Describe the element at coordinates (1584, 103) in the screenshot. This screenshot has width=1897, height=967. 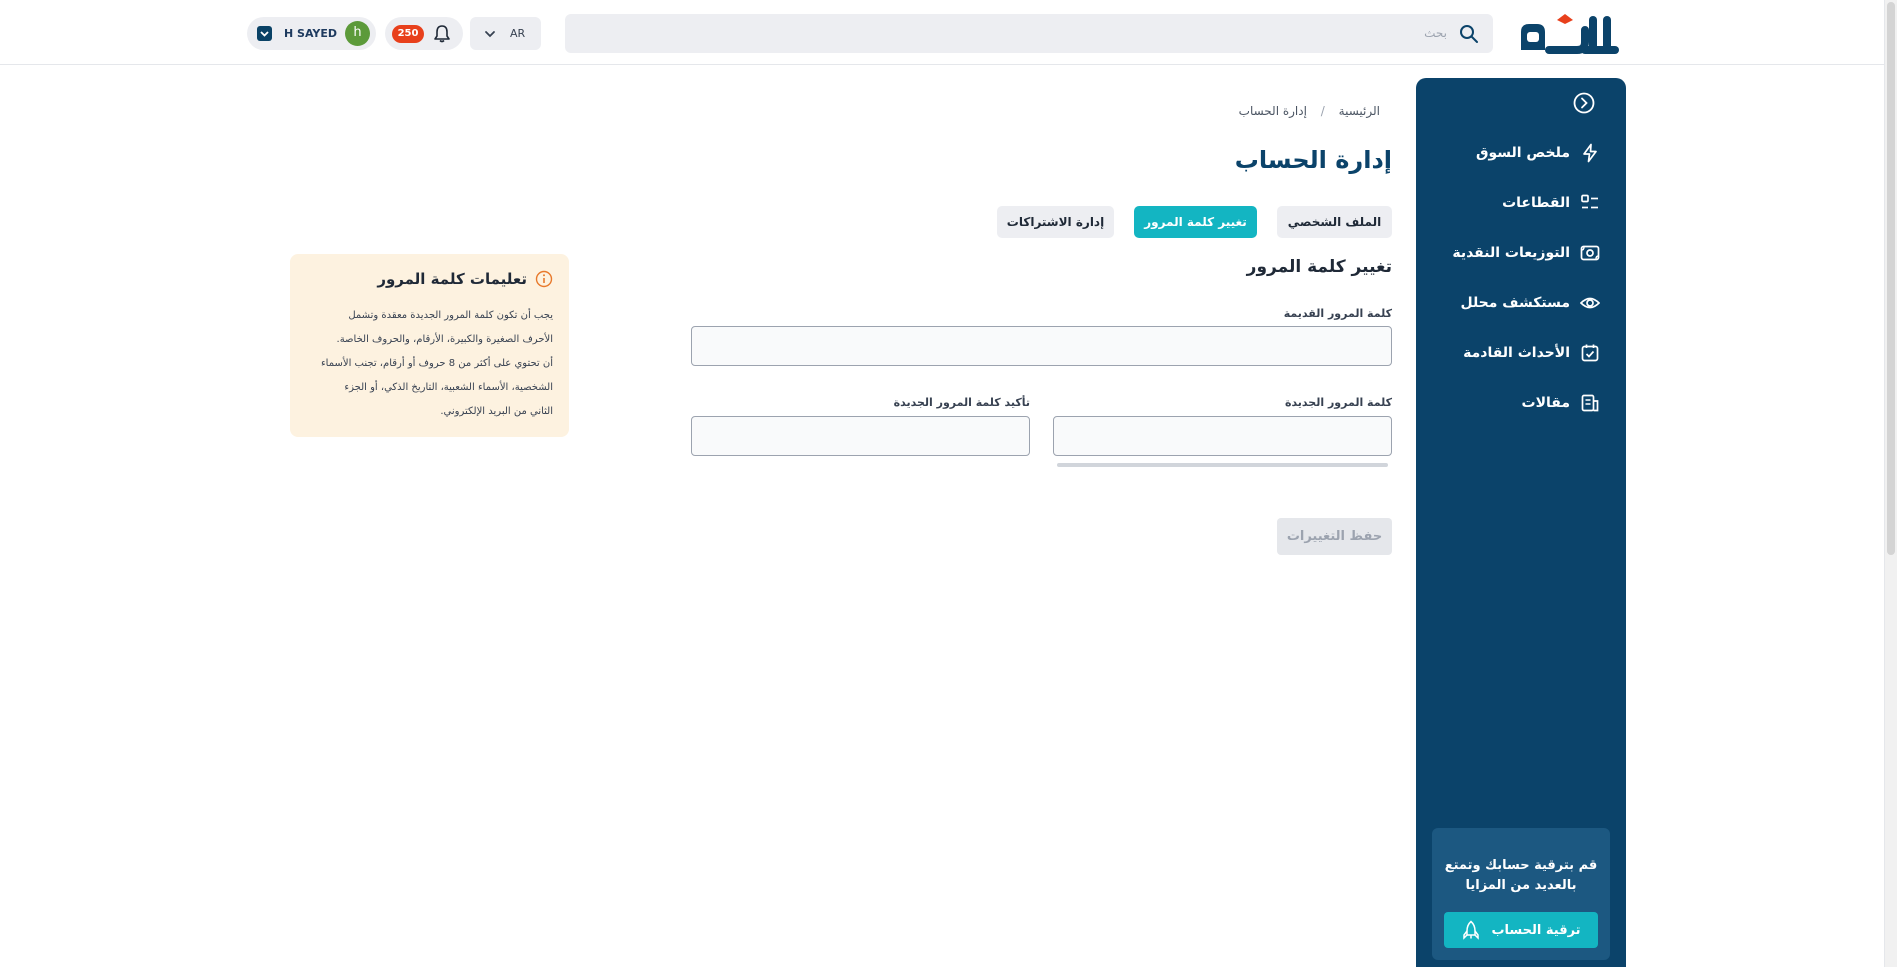
I see `collapse-sidebar-icon` at that location.